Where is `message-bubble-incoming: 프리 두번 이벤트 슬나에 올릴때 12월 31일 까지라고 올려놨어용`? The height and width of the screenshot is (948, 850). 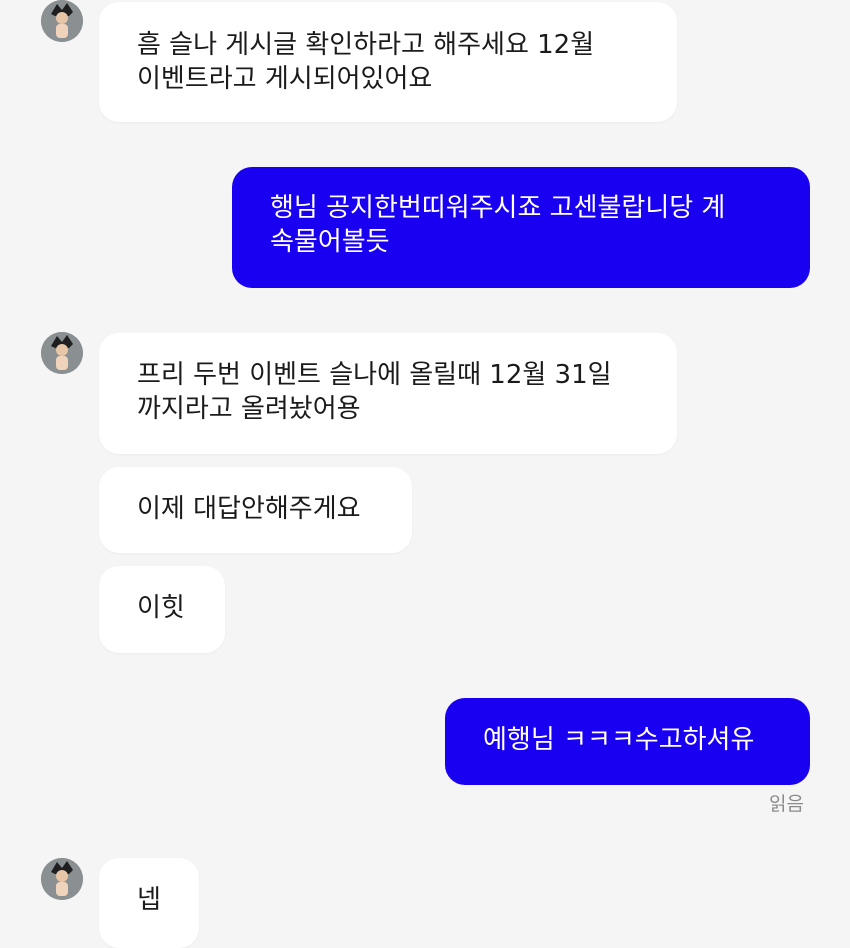
message-bubble-incoming: 프리 두번 이벤트 슬나에 올릴때 12월 31일 까지라고 올려놨어용 is located at coordinates (388, 393).